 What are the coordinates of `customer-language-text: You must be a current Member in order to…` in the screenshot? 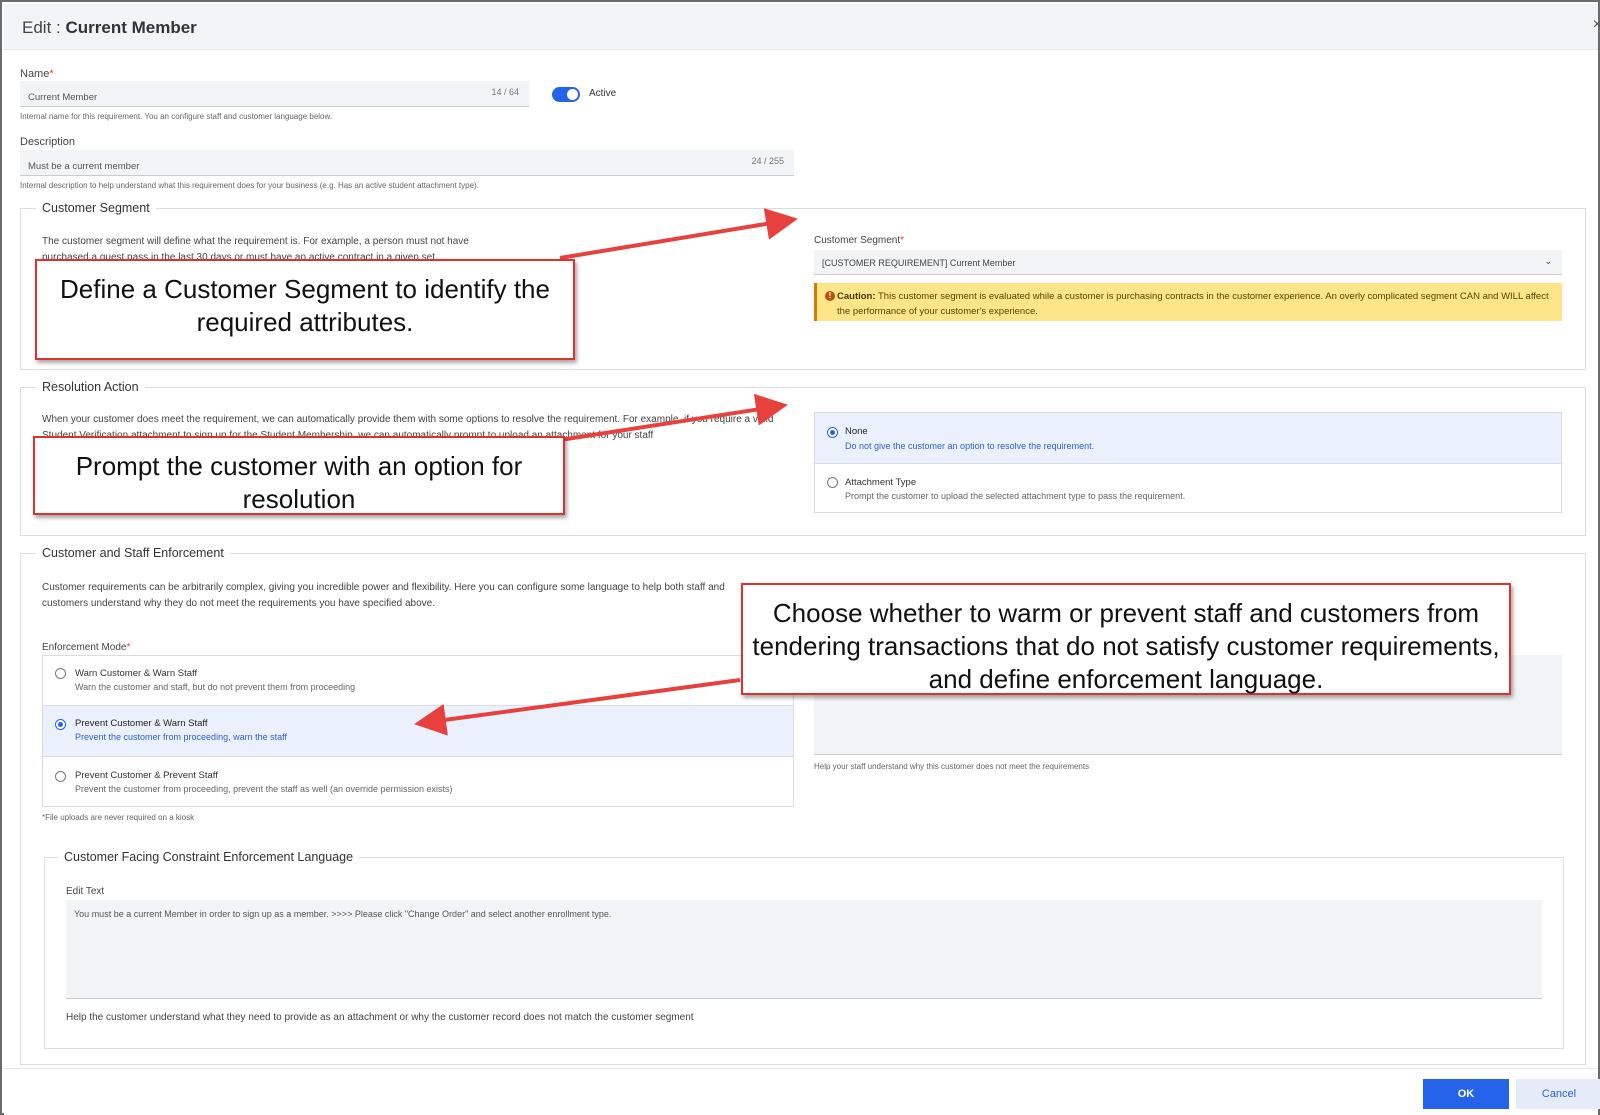 It's located at (343, 914).